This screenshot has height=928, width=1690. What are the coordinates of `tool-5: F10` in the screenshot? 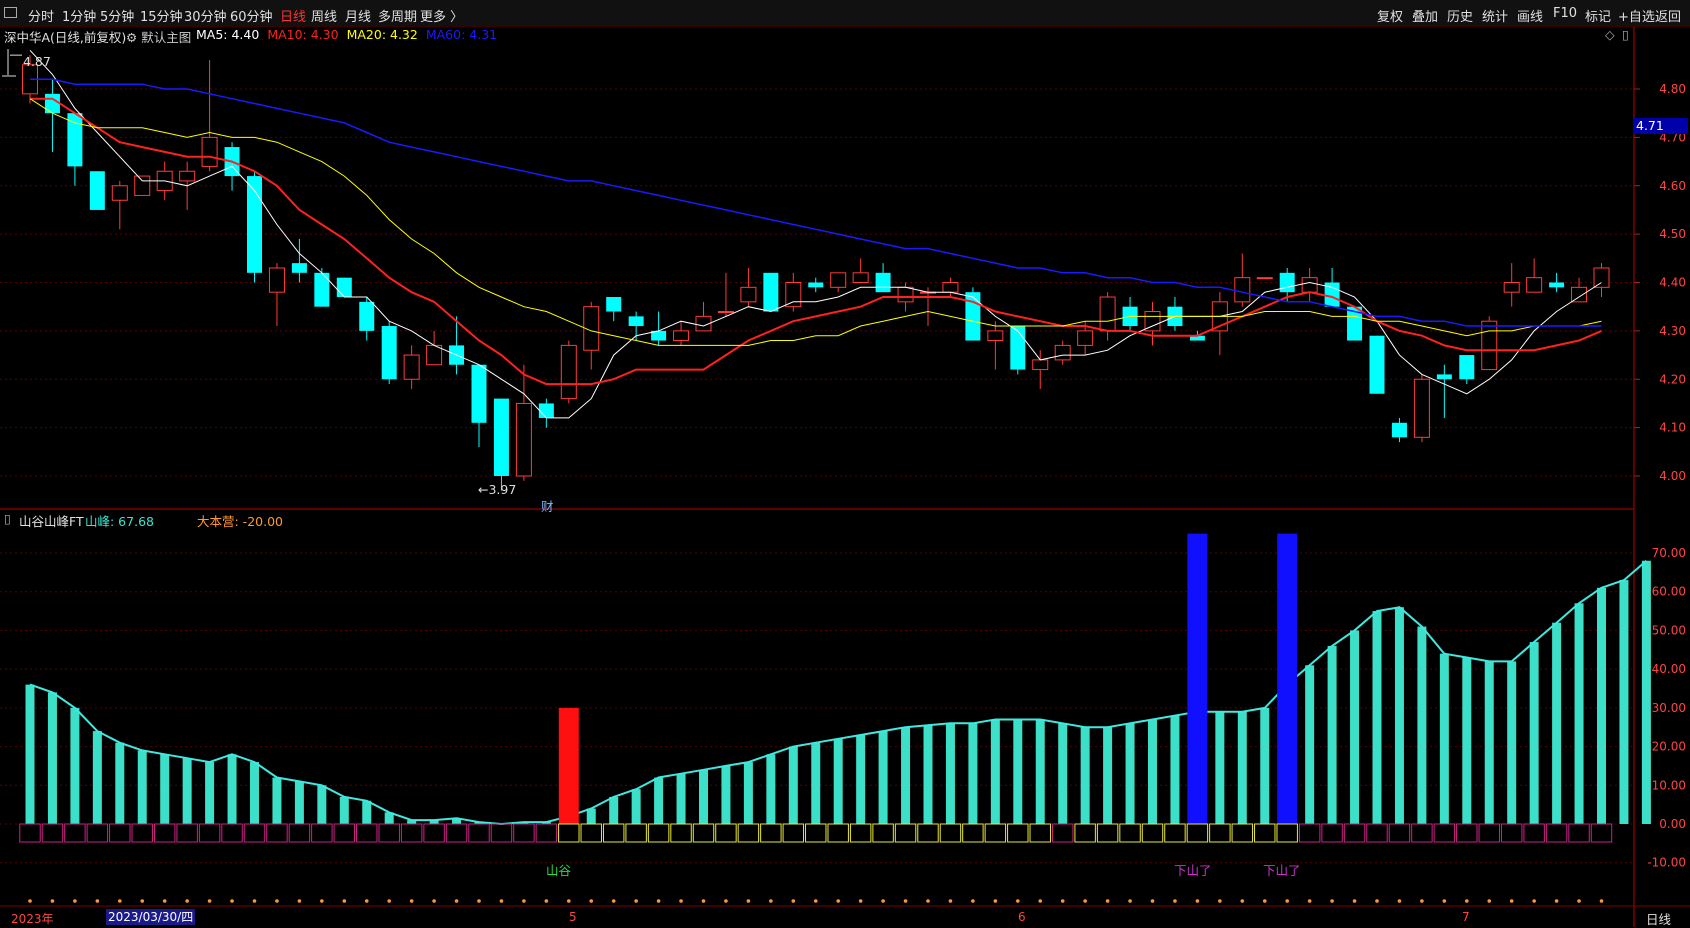 It's located at (1565, 13).